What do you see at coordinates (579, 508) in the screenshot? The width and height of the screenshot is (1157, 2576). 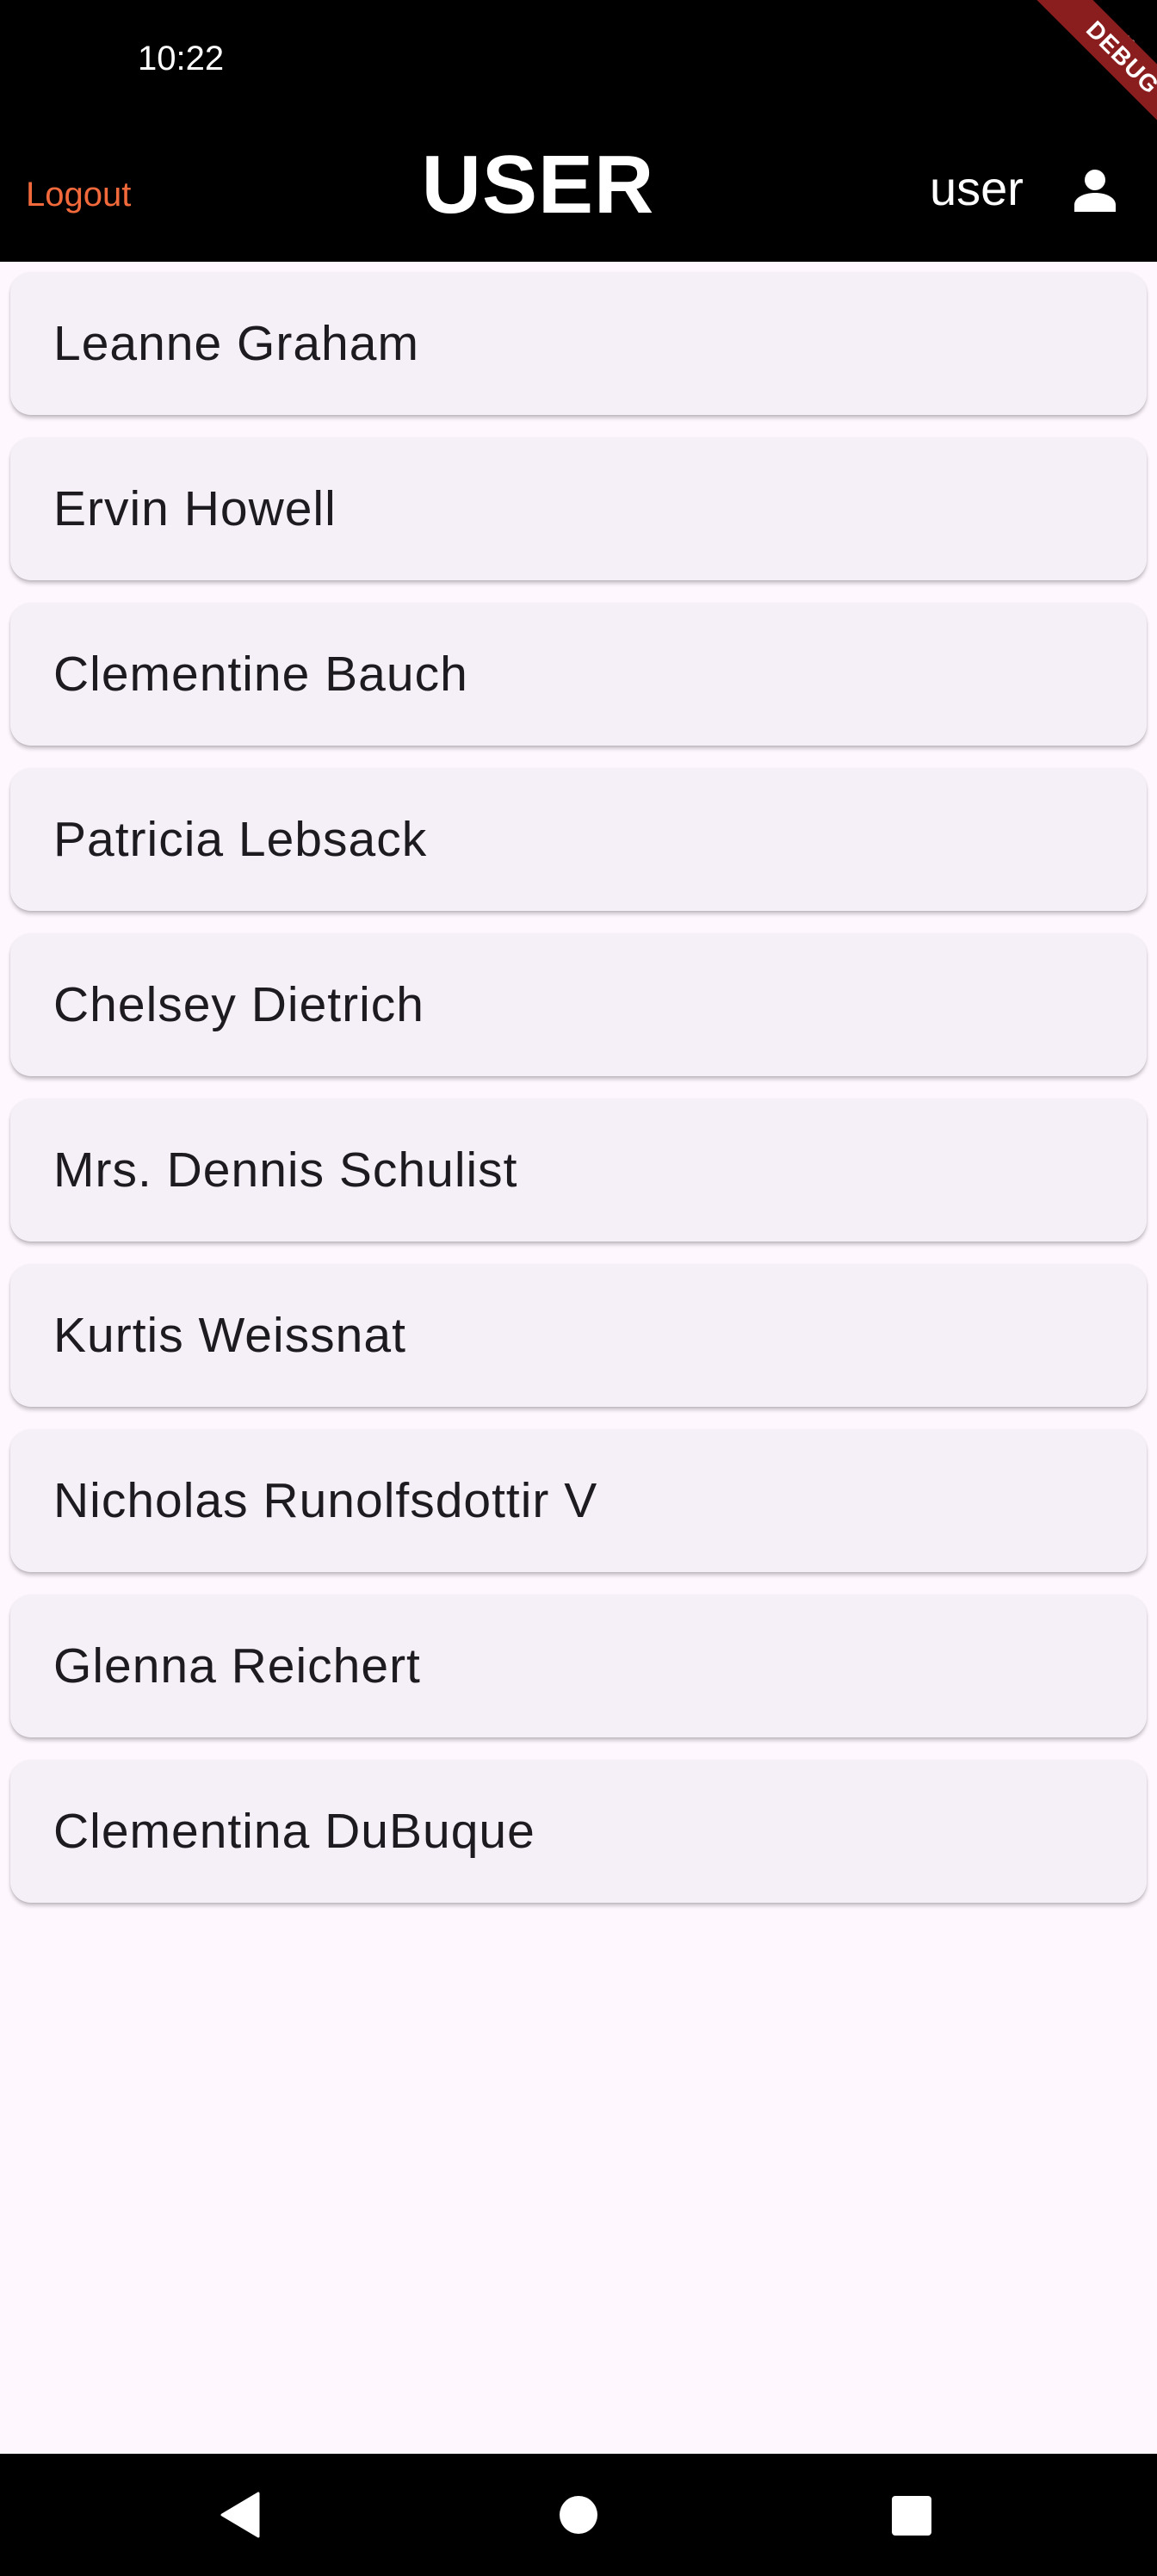 I see `user-card: Ervin Howell` at bounding box center [579, 508].